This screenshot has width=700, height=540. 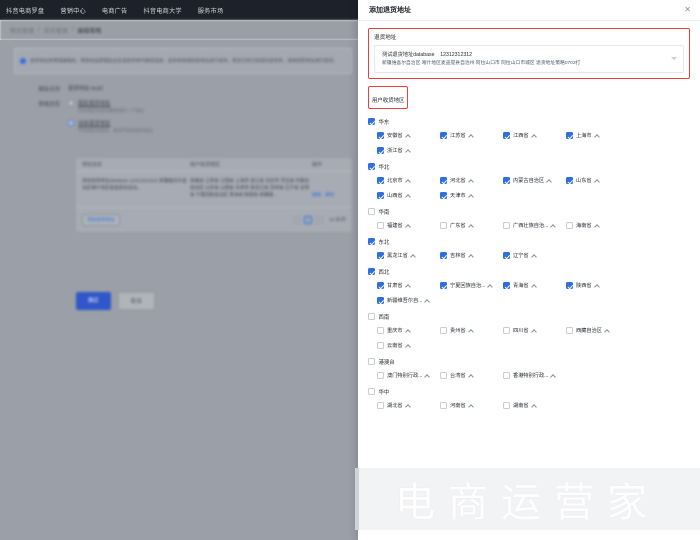 I want to click on province-item: 河北省, so click(x=471, y=180).